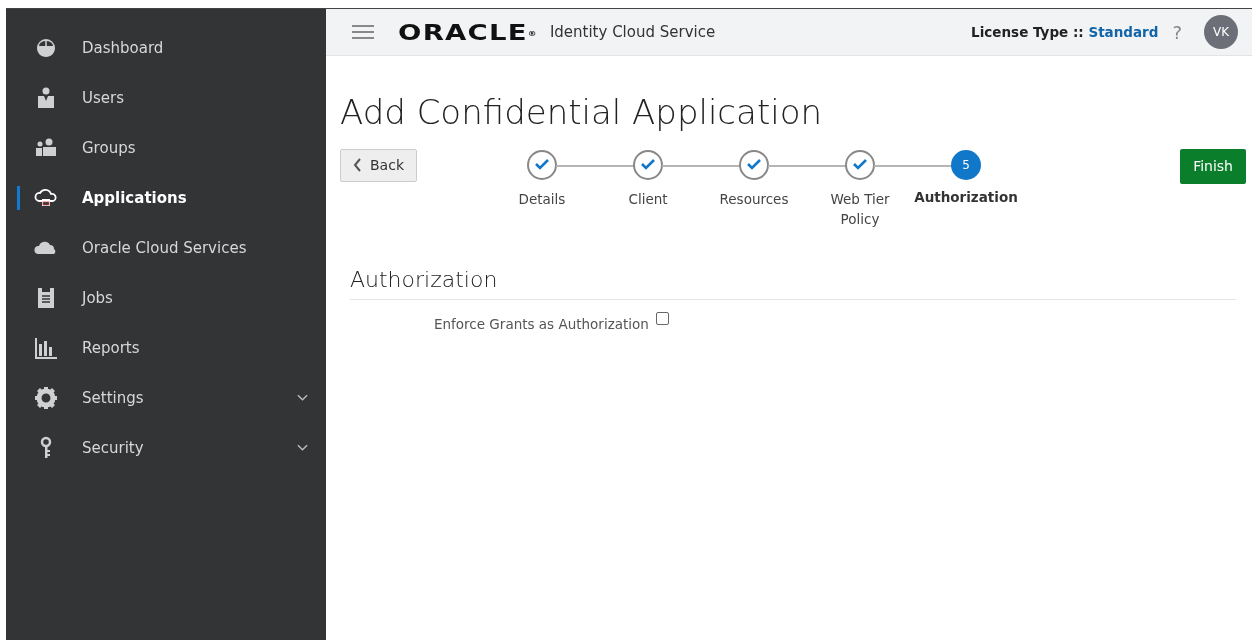  Describe the element at coordinates (357, 165) in the screenshot. I see `chevron-left-icon` at that location.